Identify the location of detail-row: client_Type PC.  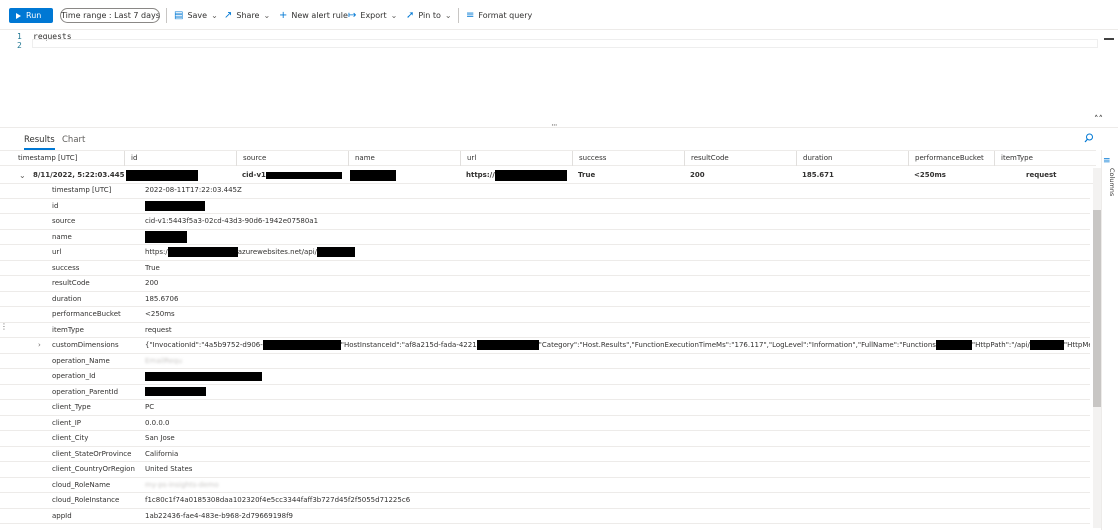
(545, 408).